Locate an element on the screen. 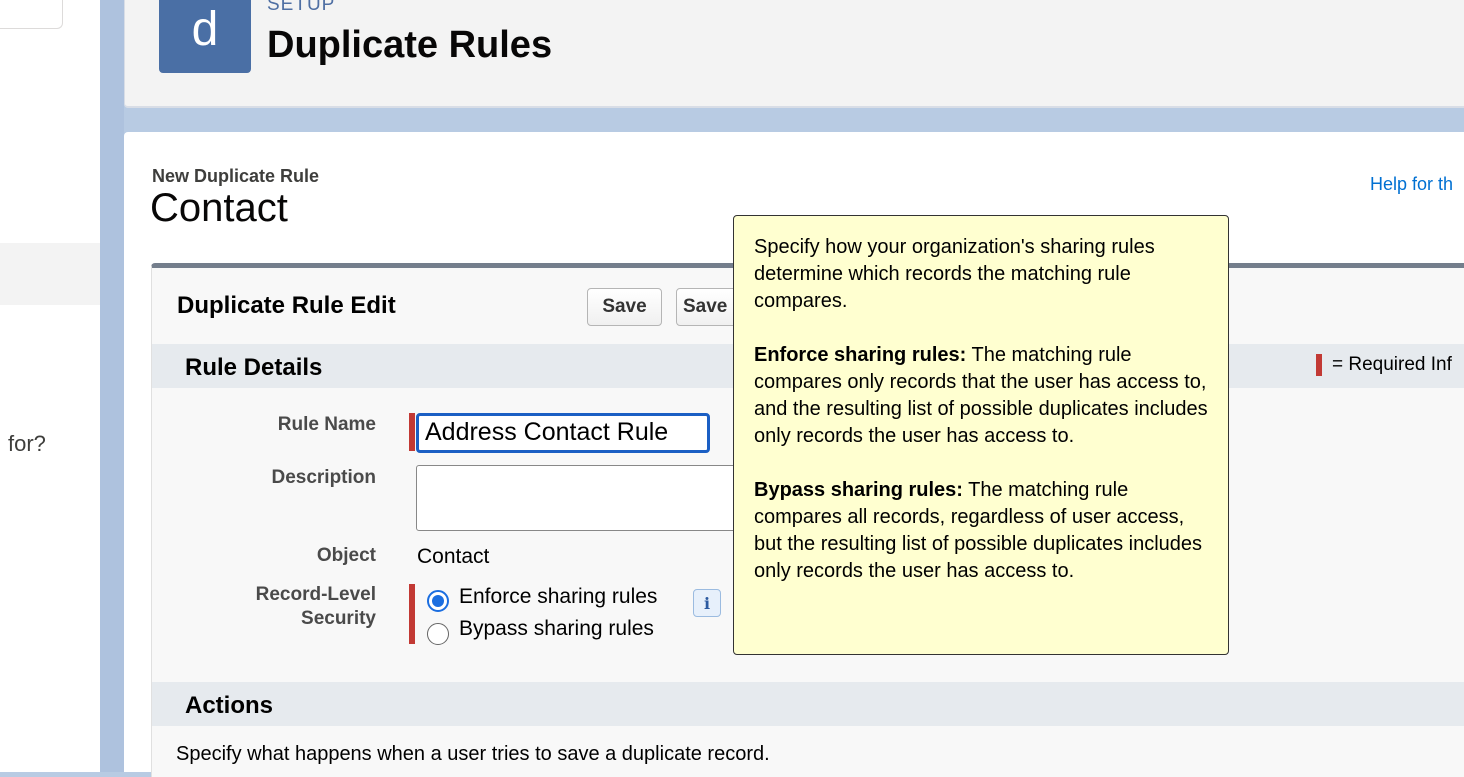  info-icon: i is located at coordinates (707, 603).